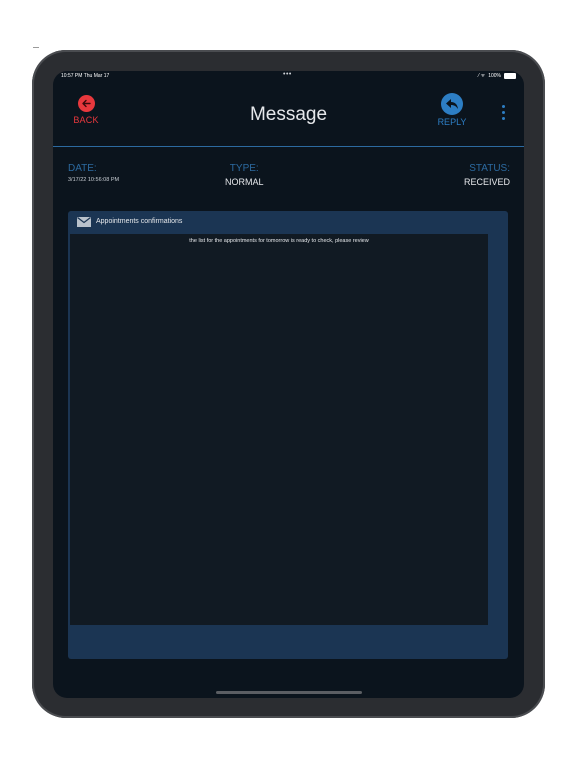  What do you see at coordinates (489, 168) in the screenshot?
I see `status-label: STATUS:` at bounding box center [489, 168].